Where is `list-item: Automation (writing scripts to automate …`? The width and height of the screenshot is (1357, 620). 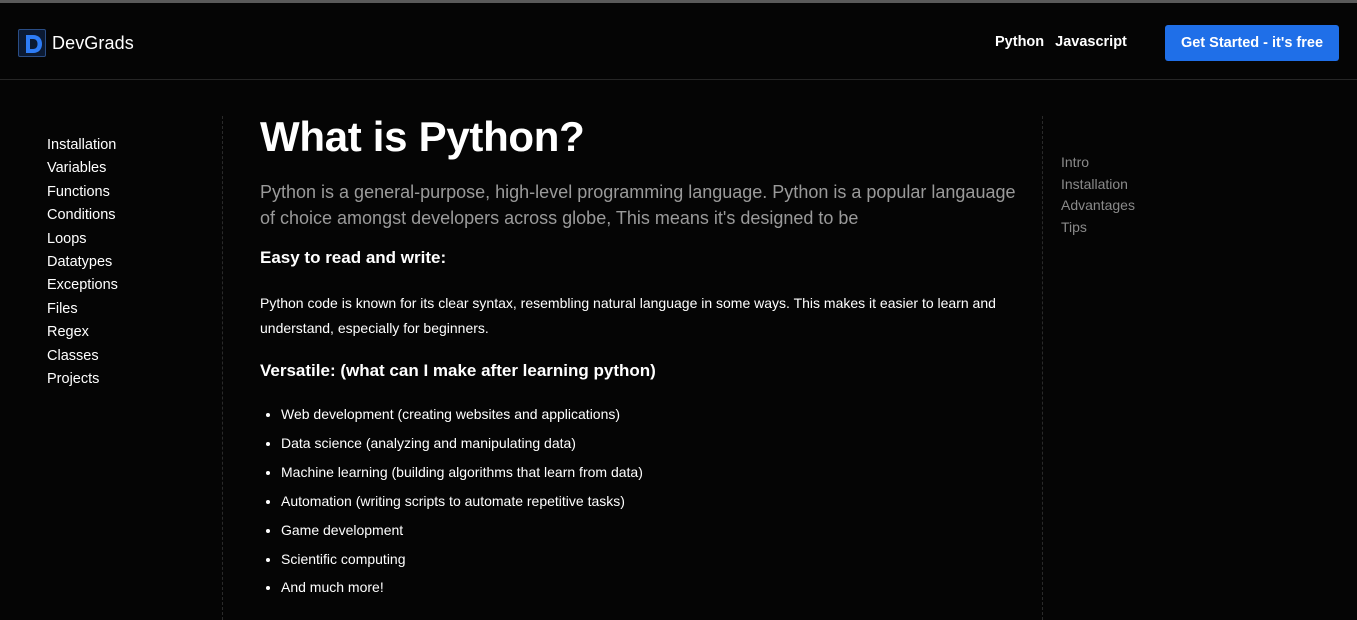 list-item: Automation (writing scripts to automate … is located at coordinates (650, 501).